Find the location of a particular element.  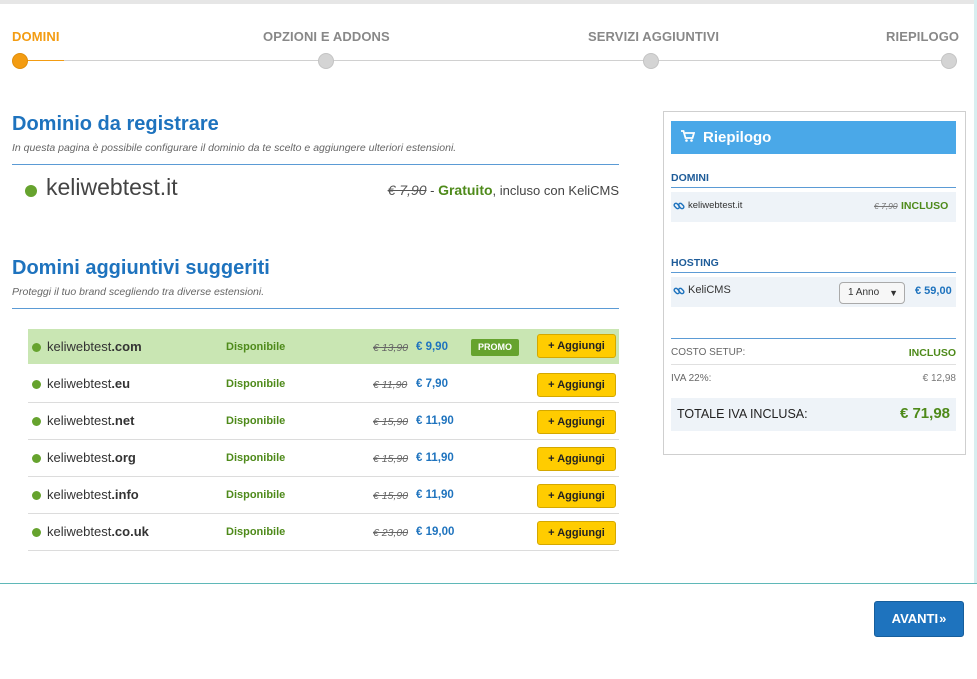

setup-label: COSTO SETUP: is located at coordinates (708, 352).